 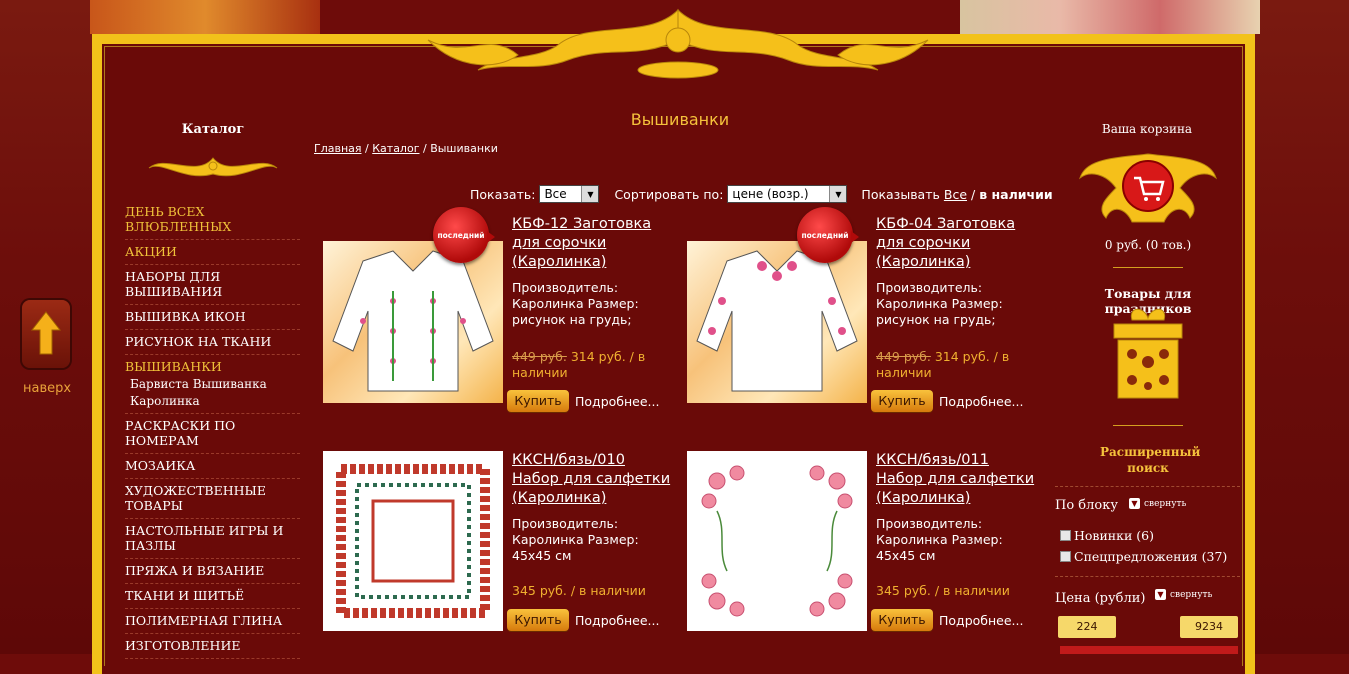 I want to click on catalog-item-mosaic: Мозаика, so click(x=212, y=466).